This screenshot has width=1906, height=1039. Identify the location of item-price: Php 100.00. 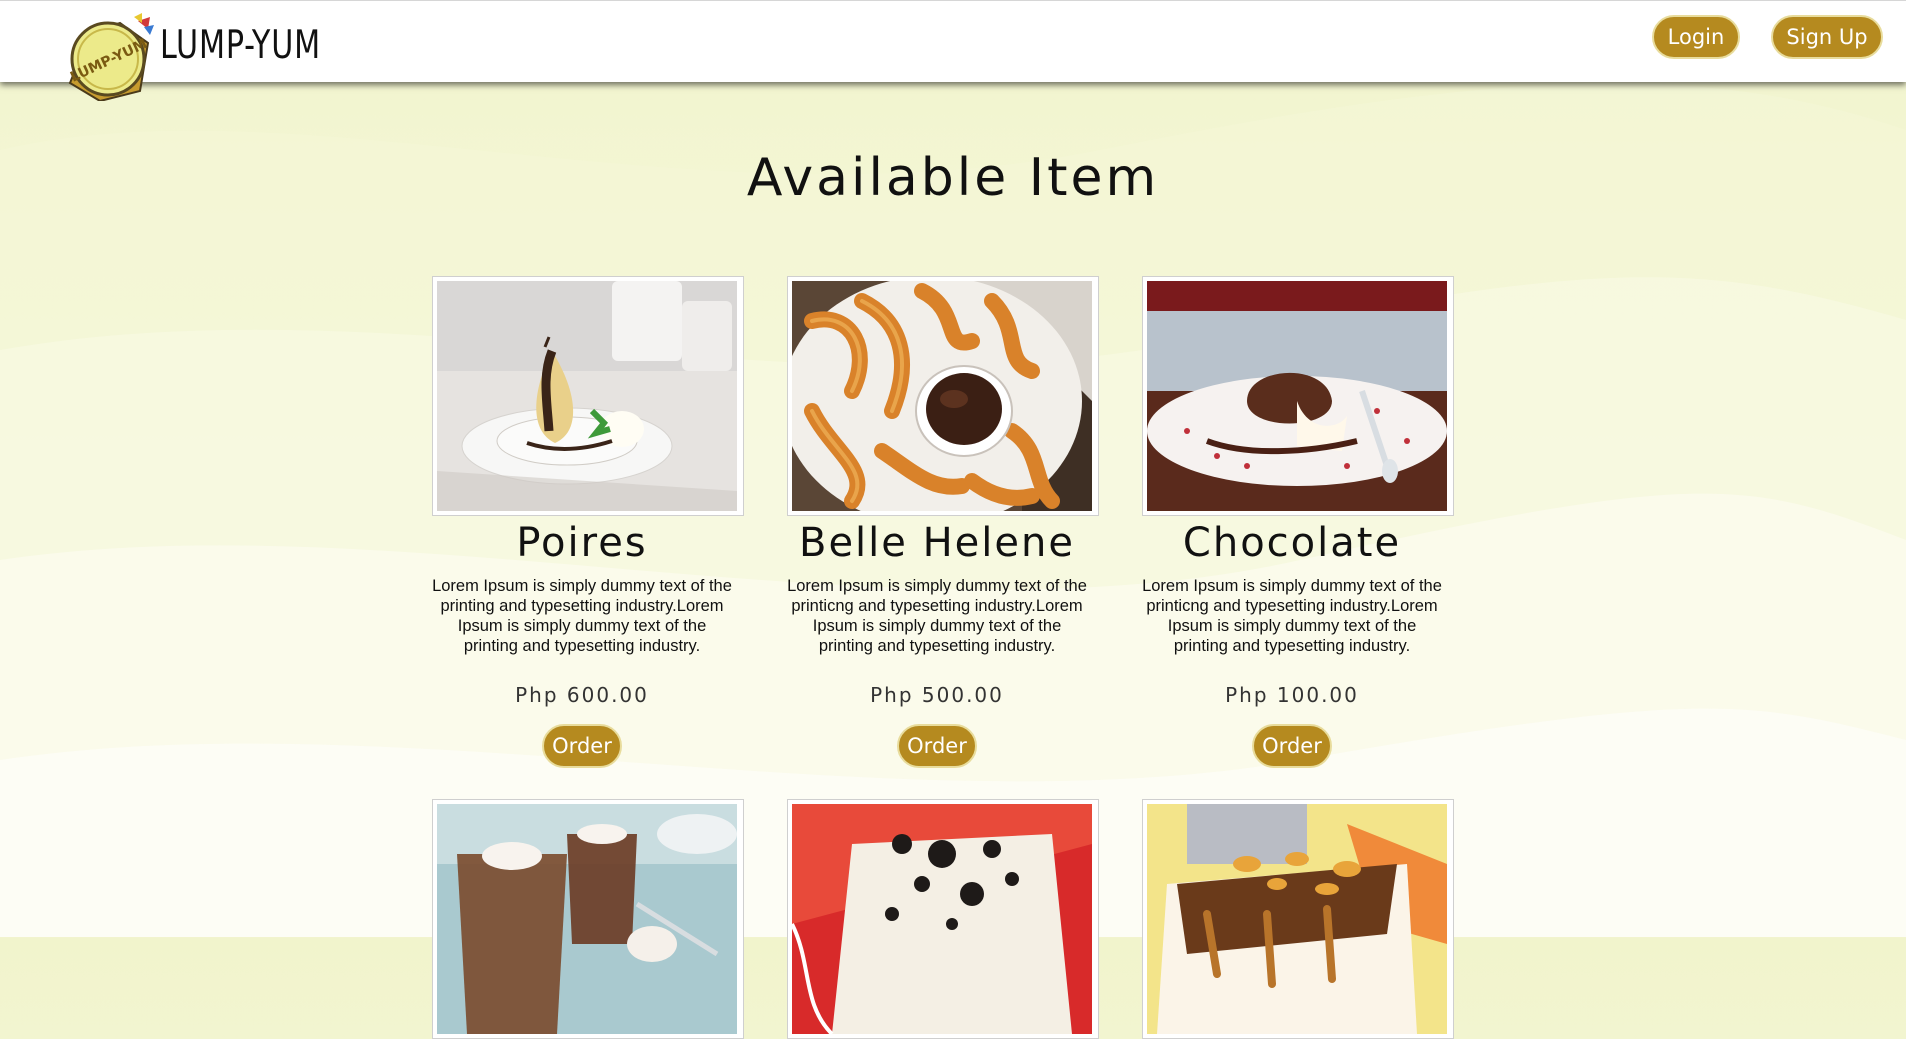
(1292, 695).